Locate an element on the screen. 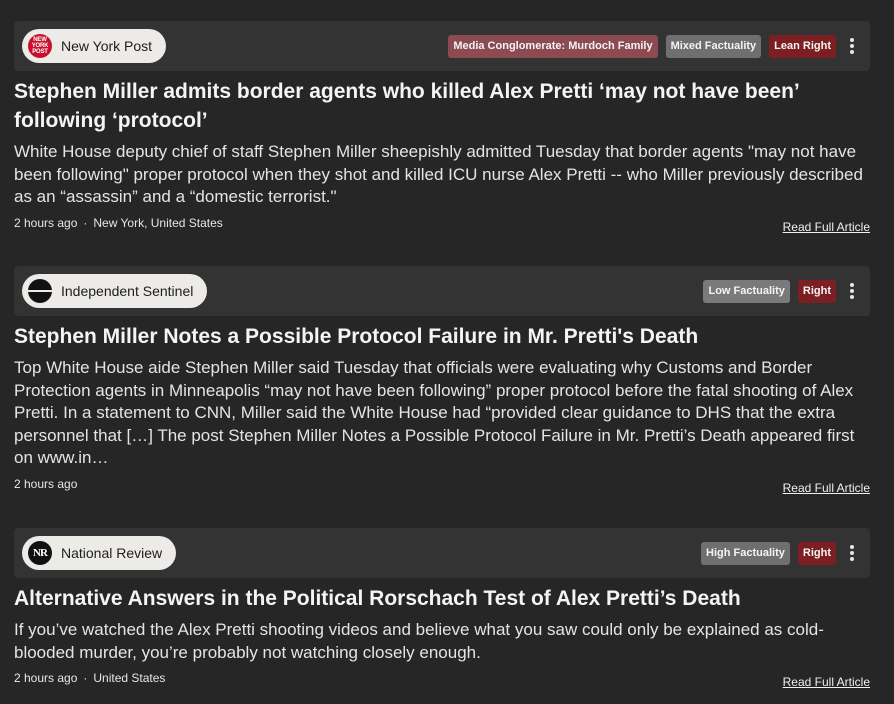 The height and width of the screenshot is (704, 894). article-location: New York, United States is located at coordinates (158, 222).